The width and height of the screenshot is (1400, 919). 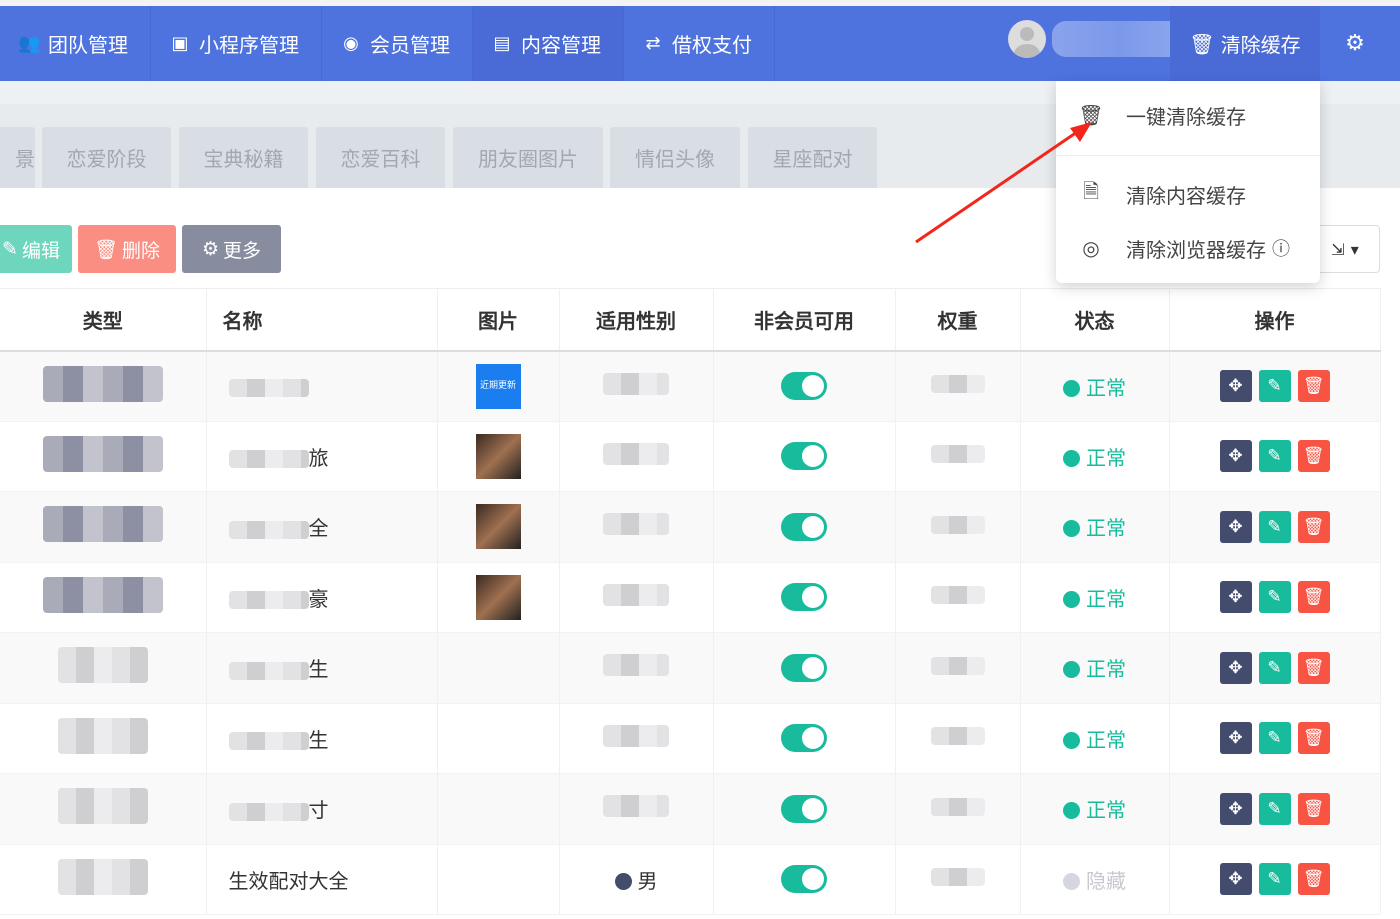 I want to click on clear-cache-dropdown: 🗑 一键清除缓存 🗎 清除内容缓存 ◎ 清除浏览器缓存 ⓘ, so click(x=1188, y=182).